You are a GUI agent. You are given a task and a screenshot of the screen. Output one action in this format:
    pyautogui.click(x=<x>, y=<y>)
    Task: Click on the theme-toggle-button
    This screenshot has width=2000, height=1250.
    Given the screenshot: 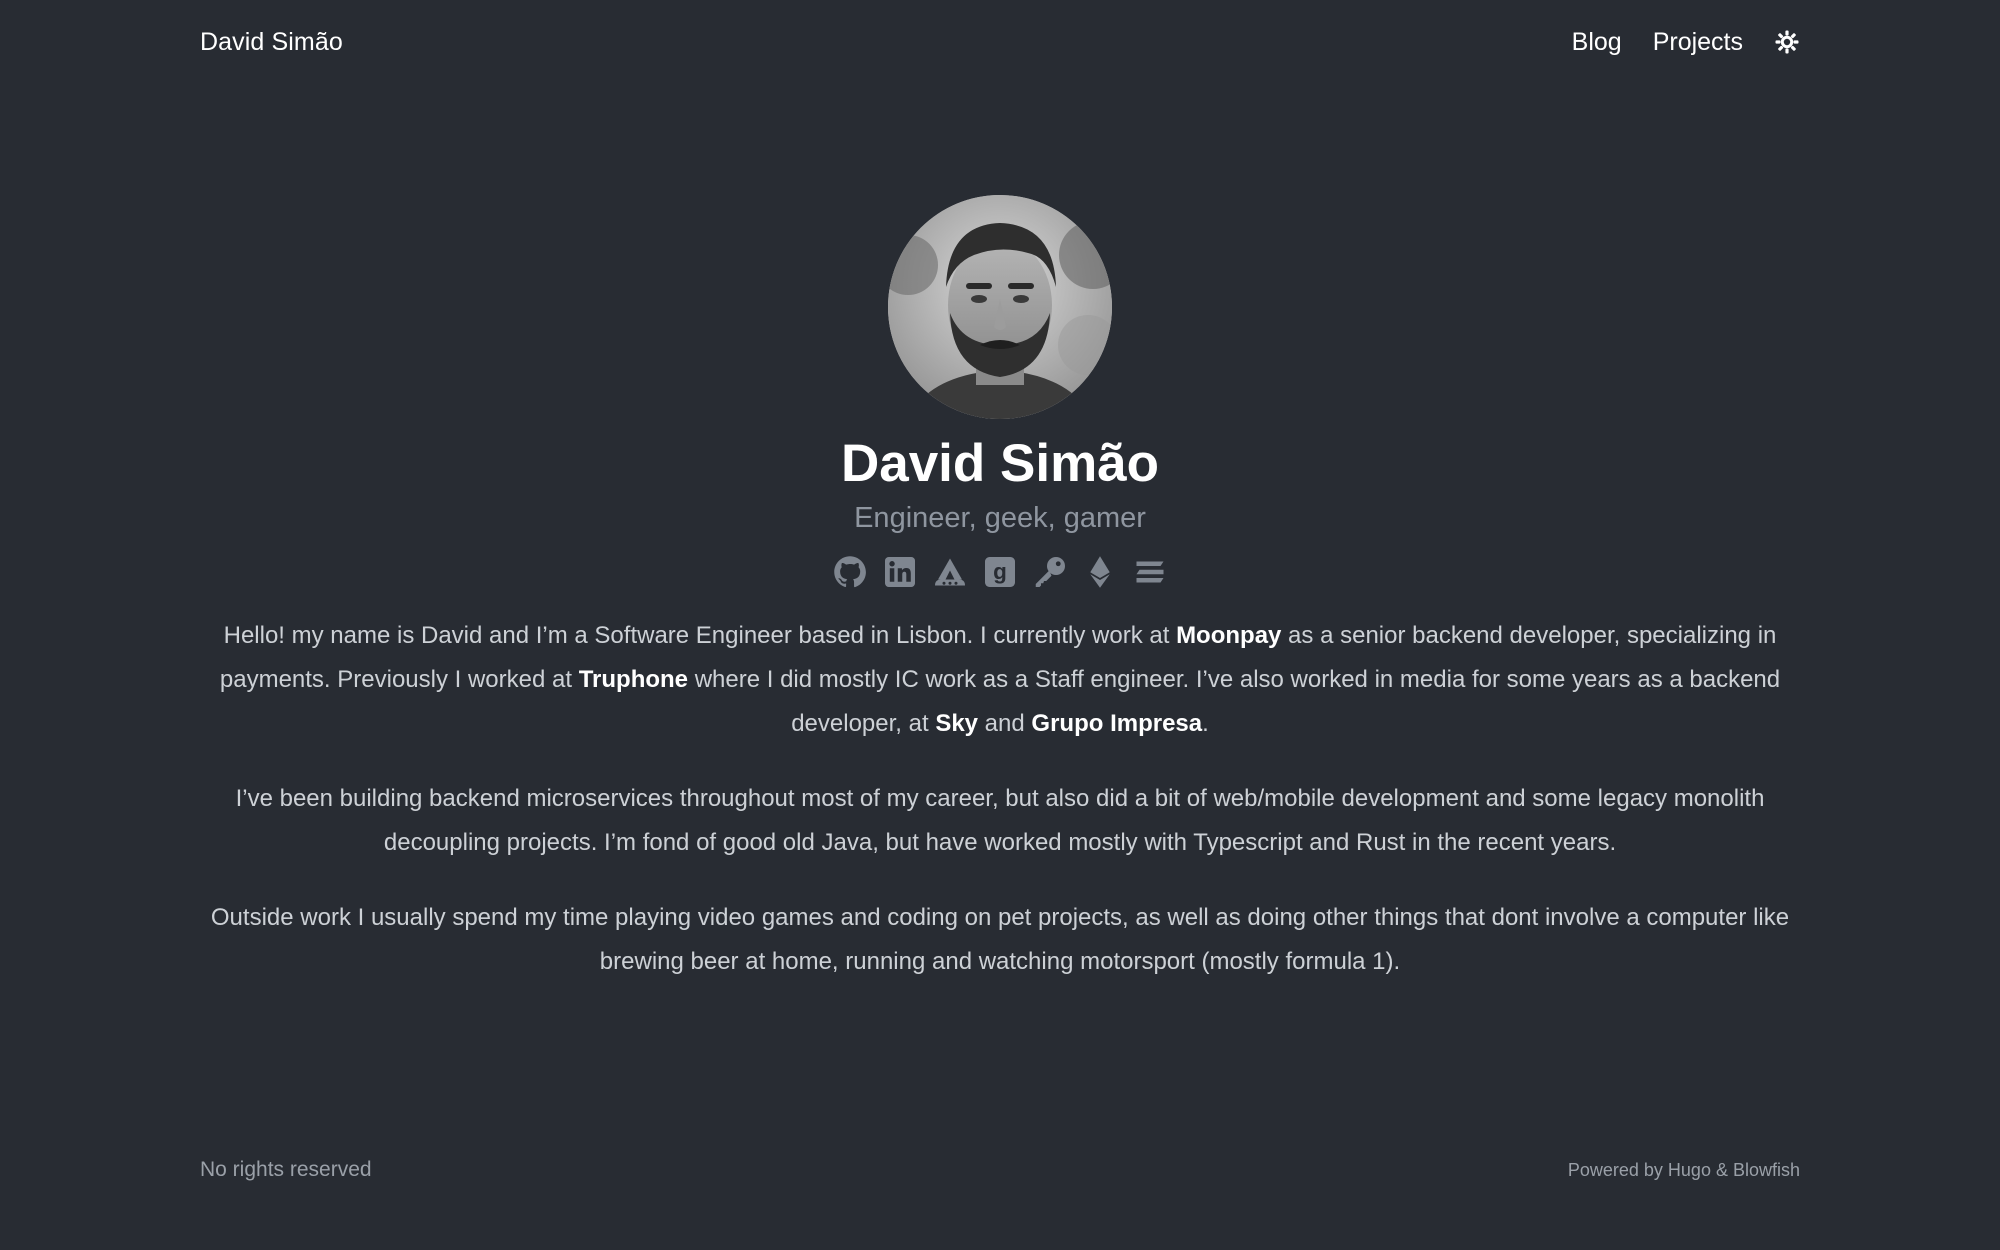 What is the action you would take?
    pyautogui.click(x=1787, y=42)
    